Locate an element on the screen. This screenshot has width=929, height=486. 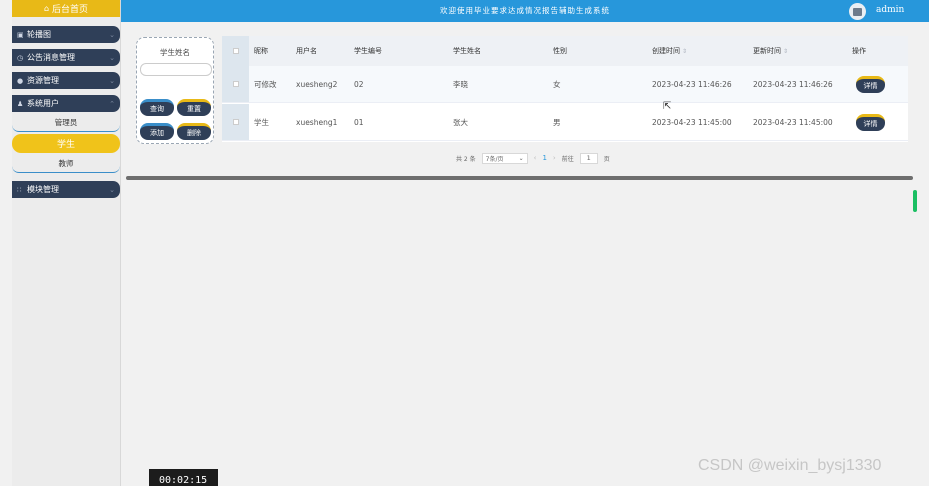
select-all-cell is located at coordinates (235, 51).